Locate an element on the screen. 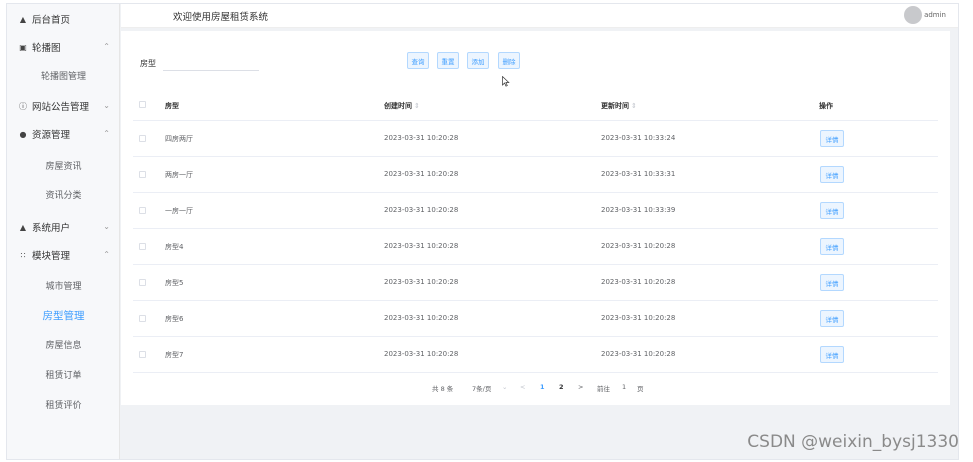 The height and width of the screenshot is (462, 973). sidebar-item-house-info: 房屋信息 is located at coordinates (63, 344).